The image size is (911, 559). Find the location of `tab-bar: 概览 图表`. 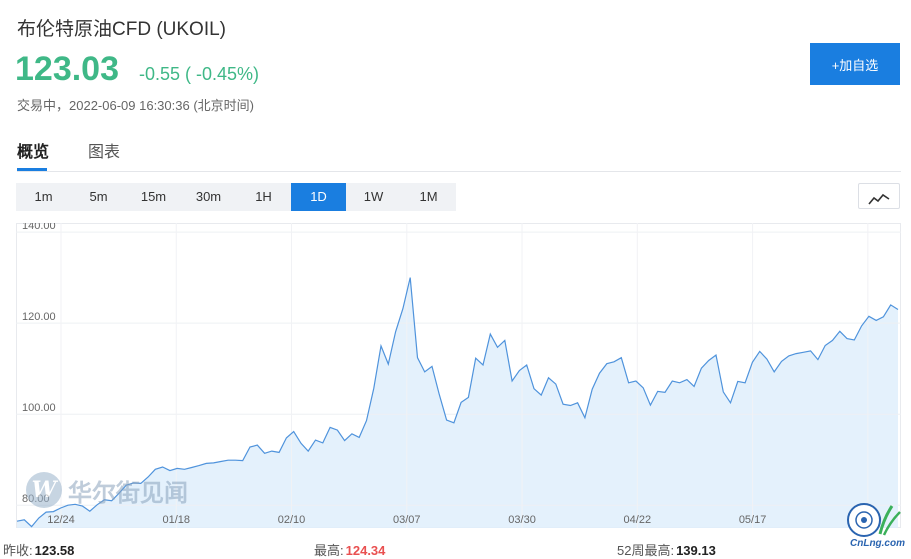

tab-bar: 概览 图表 is located at coordinates (459, 155).